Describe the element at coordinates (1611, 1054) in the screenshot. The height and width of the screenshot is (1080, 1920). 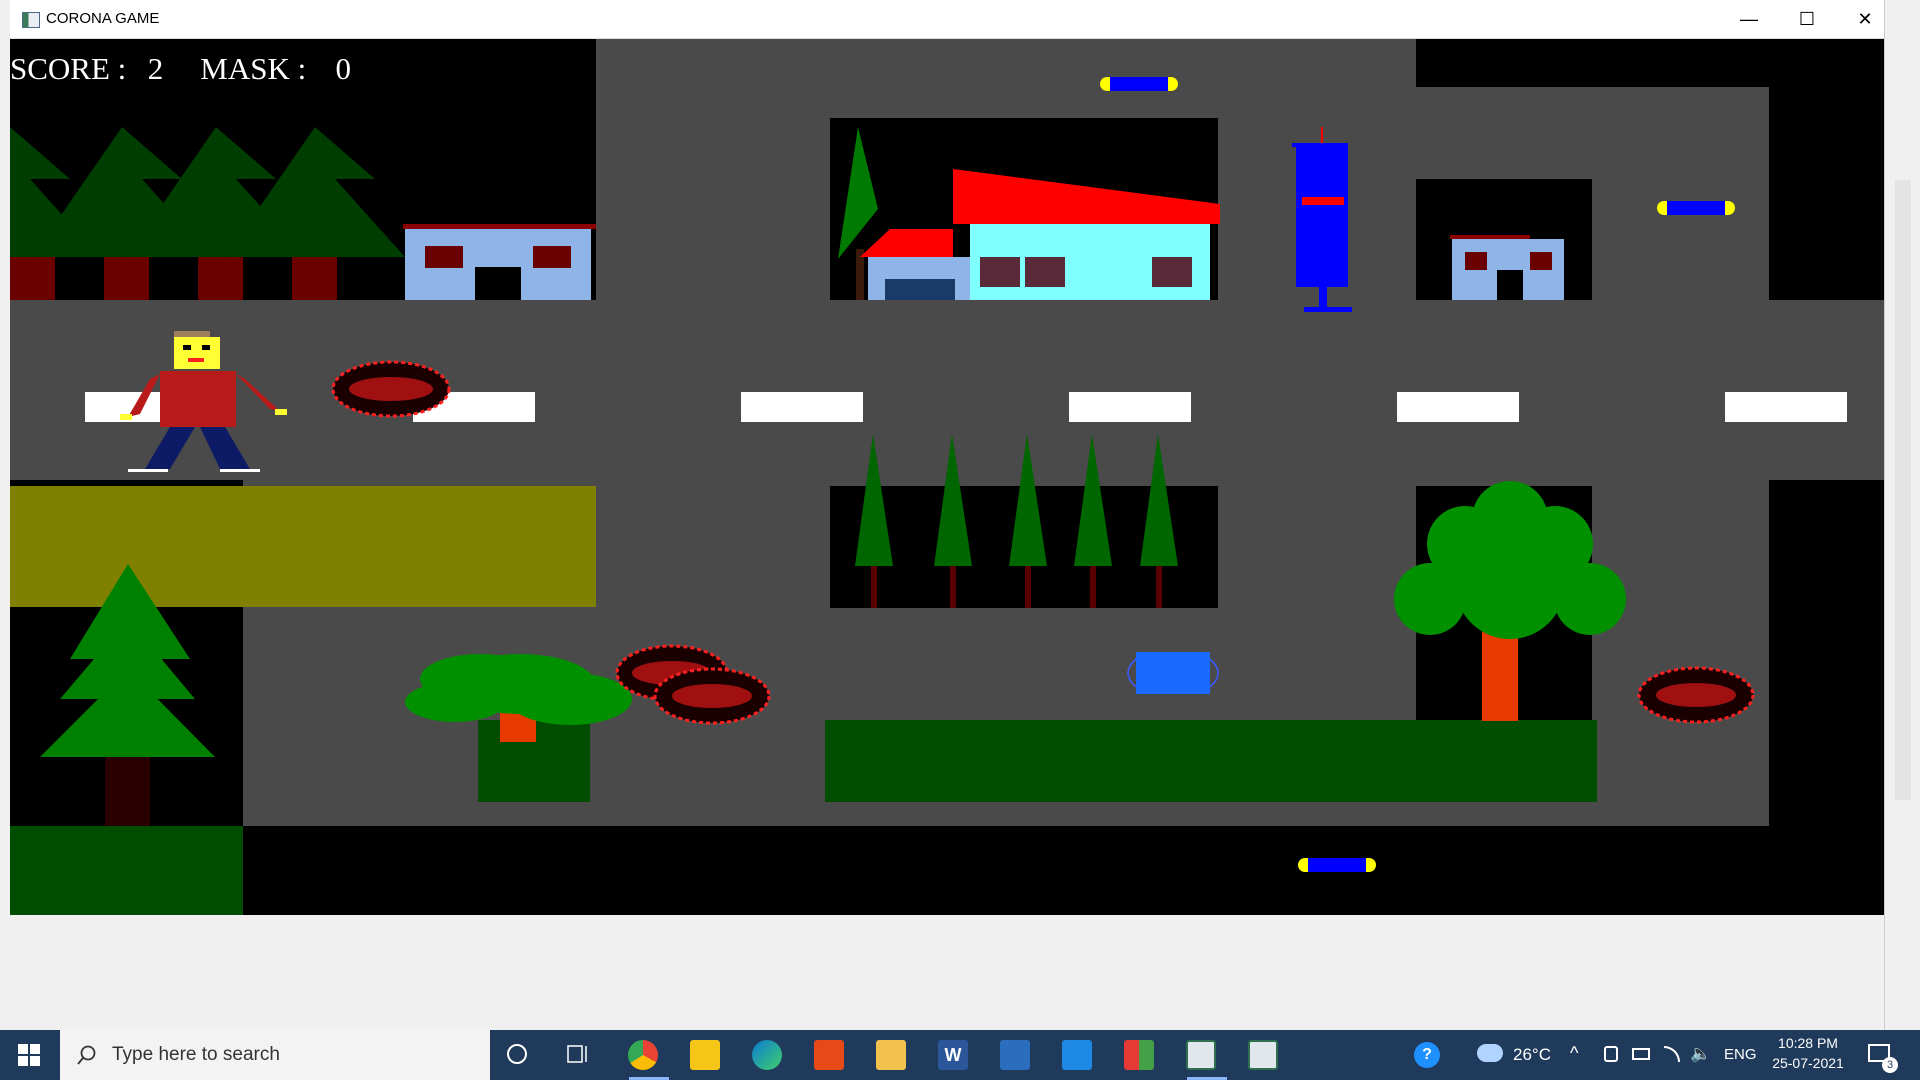
I see `meet-now-icon` at that location.